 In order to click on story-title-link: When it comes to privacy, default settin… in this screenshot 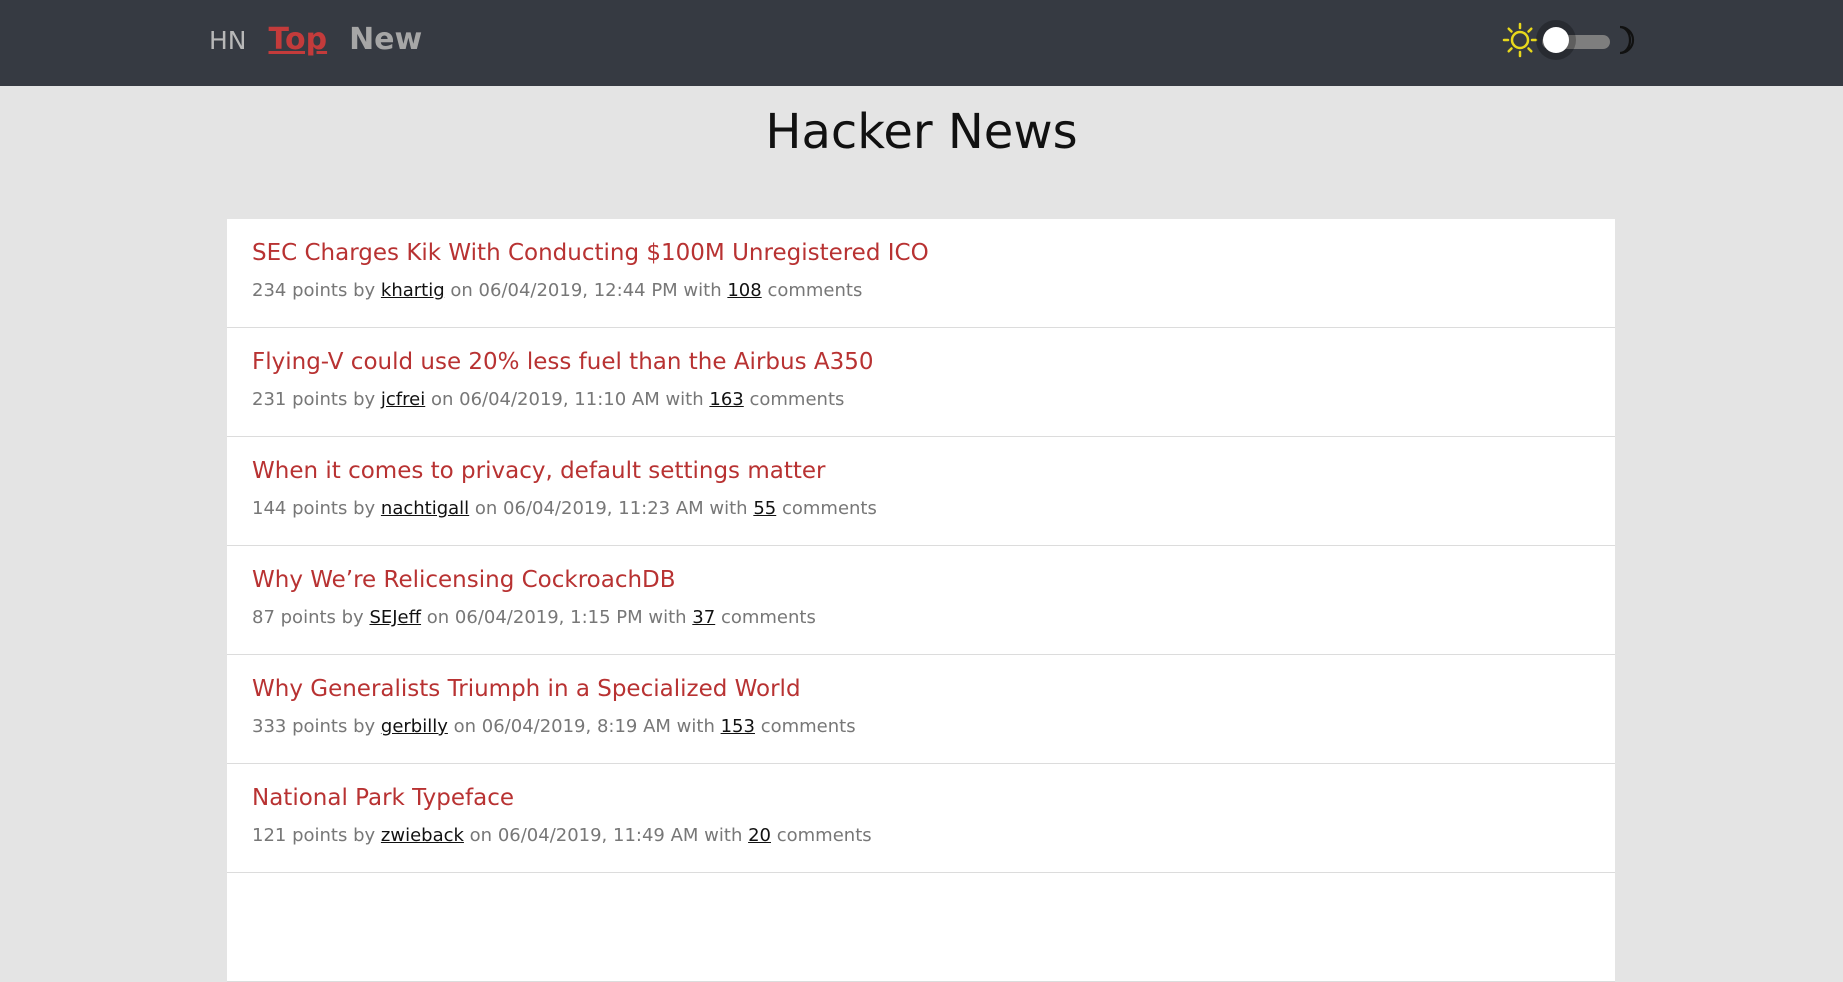, I will do `click(538, 471)`.